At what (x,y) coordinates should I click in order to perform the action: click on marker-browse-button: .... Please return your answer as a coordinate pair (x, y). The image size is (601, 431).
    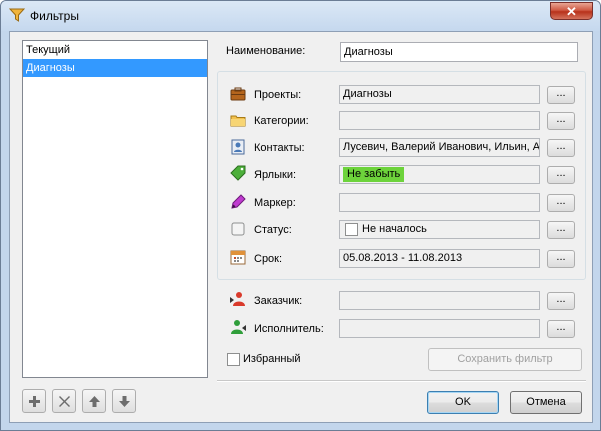
    Looking at the image, I should click on (561, 203).